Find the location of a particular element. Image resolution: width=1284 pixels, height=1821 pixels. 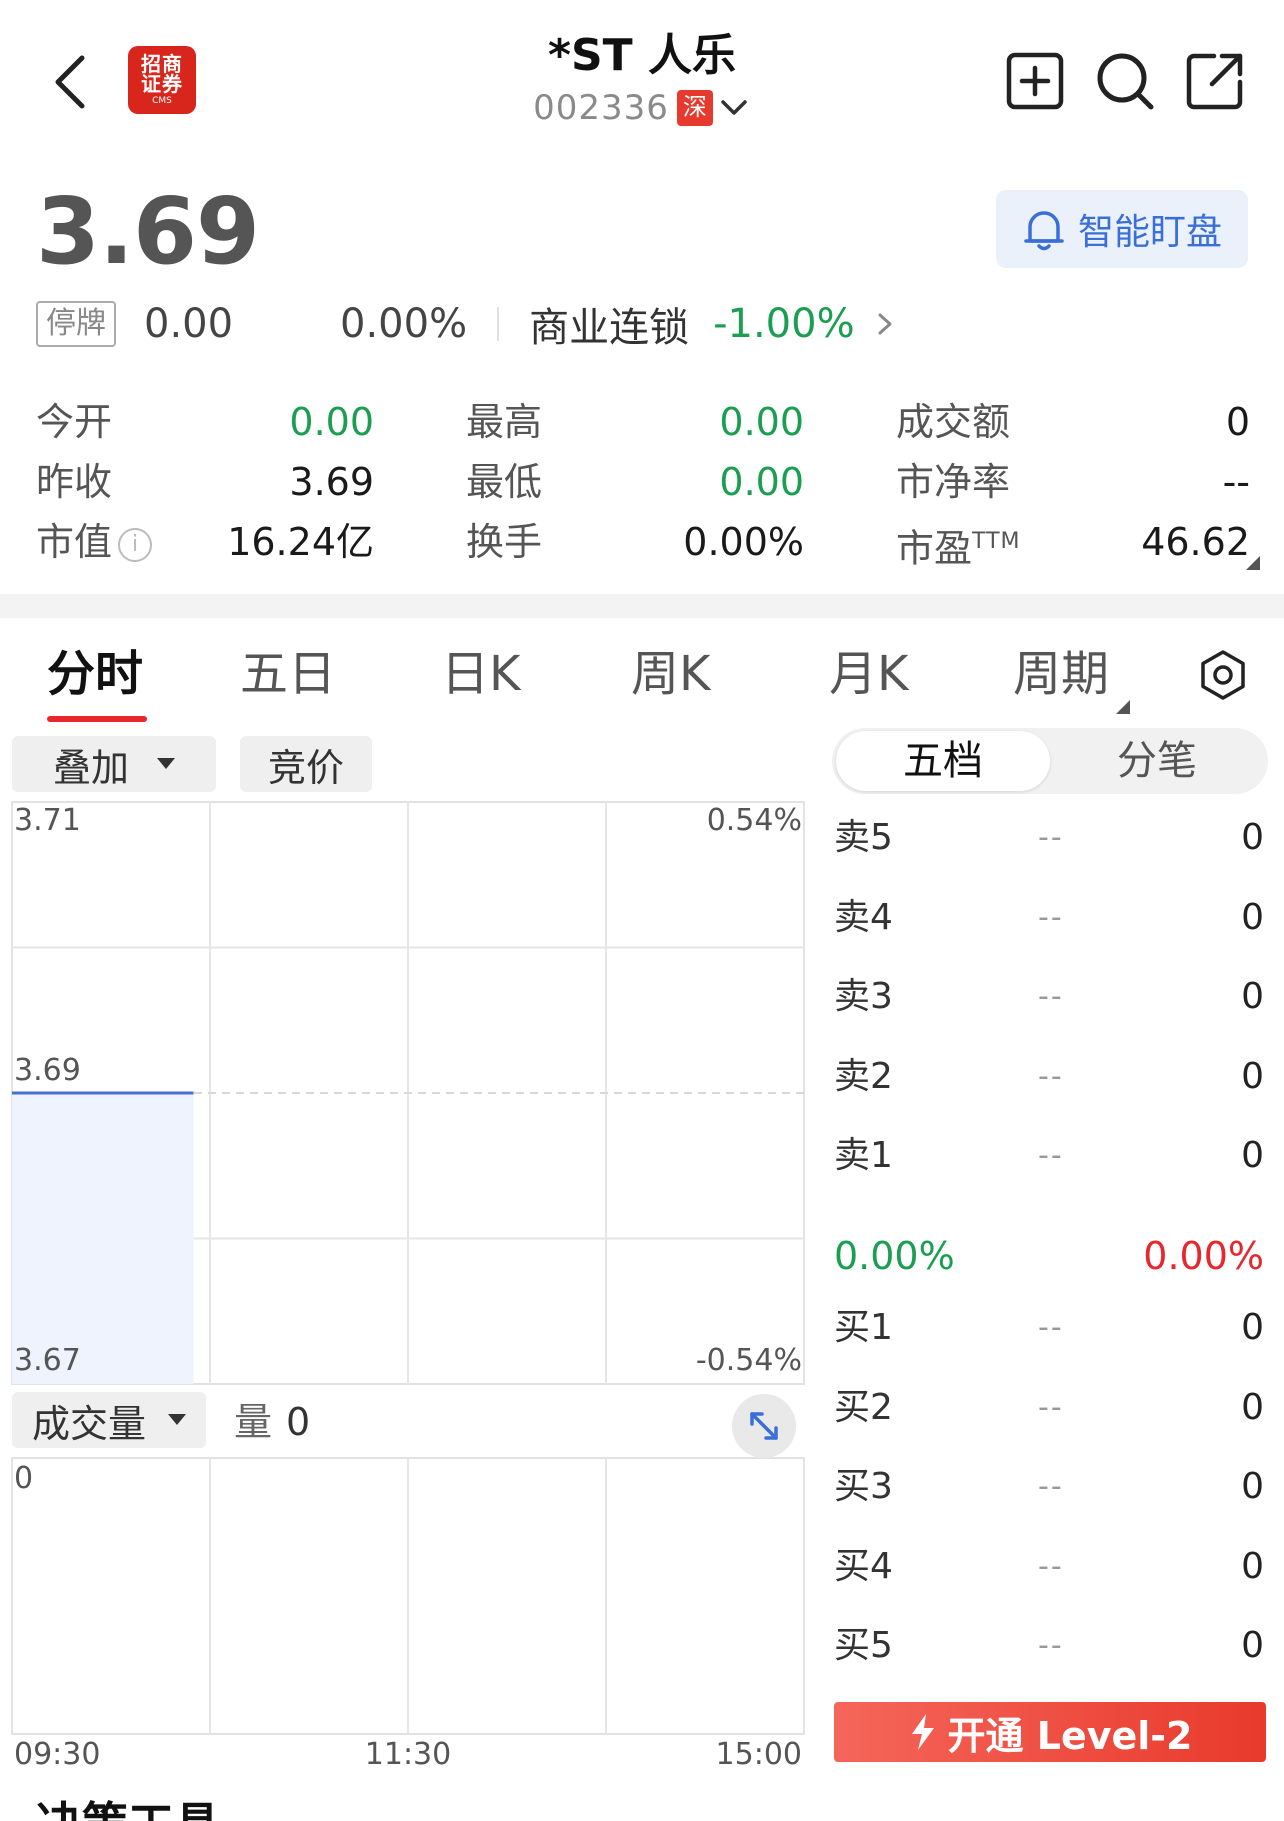

price-axis-top-label: 3.71 is located at coordinates (47, 820).